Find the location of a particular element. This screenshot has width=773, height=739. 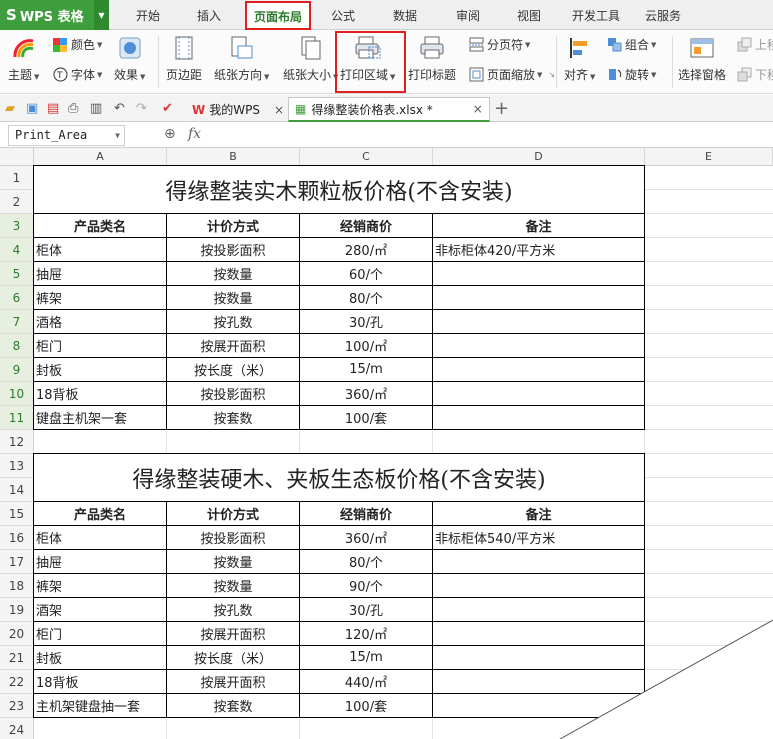

theme-icon is located at coordinates (24, 48).